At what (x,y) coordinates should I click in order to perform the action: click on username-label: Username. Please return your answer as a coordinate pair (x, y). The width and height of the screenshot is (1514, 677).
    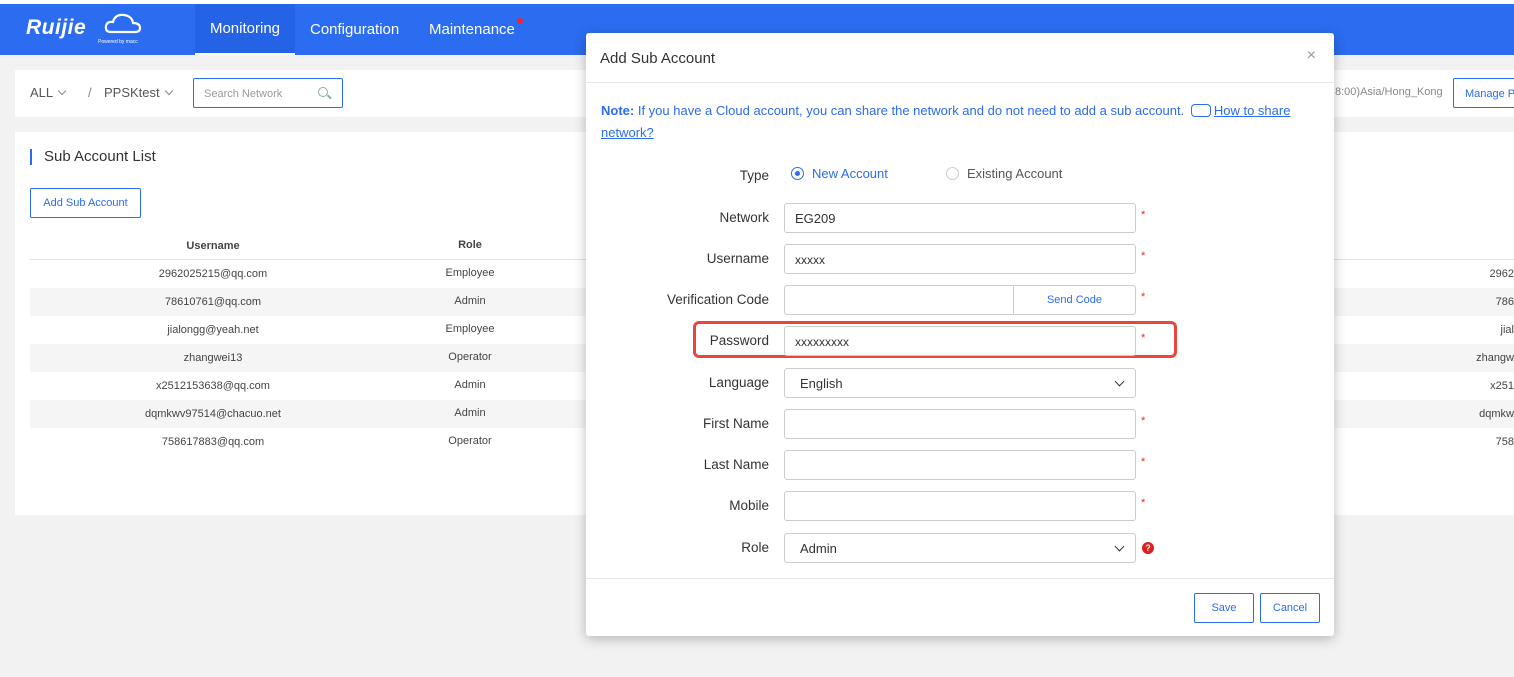
    Looking at the image, I should click on (737, 258).